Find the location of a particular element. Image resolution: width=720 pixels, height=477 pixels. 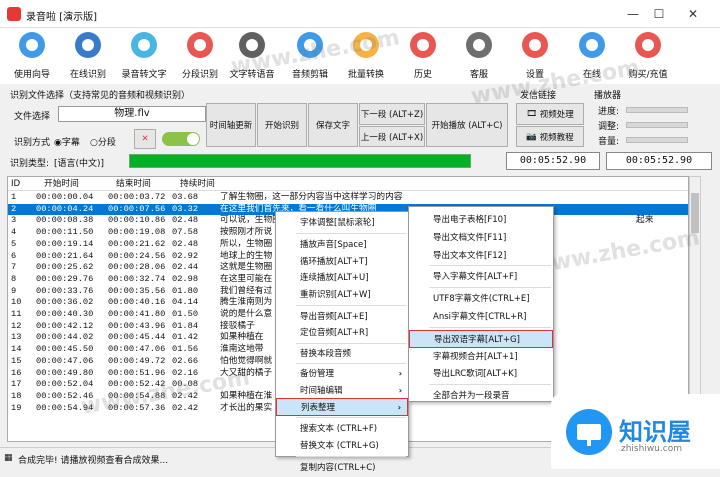

menu-item-label: 重新识别[ALT+W] is located at coordinates (335, 294).